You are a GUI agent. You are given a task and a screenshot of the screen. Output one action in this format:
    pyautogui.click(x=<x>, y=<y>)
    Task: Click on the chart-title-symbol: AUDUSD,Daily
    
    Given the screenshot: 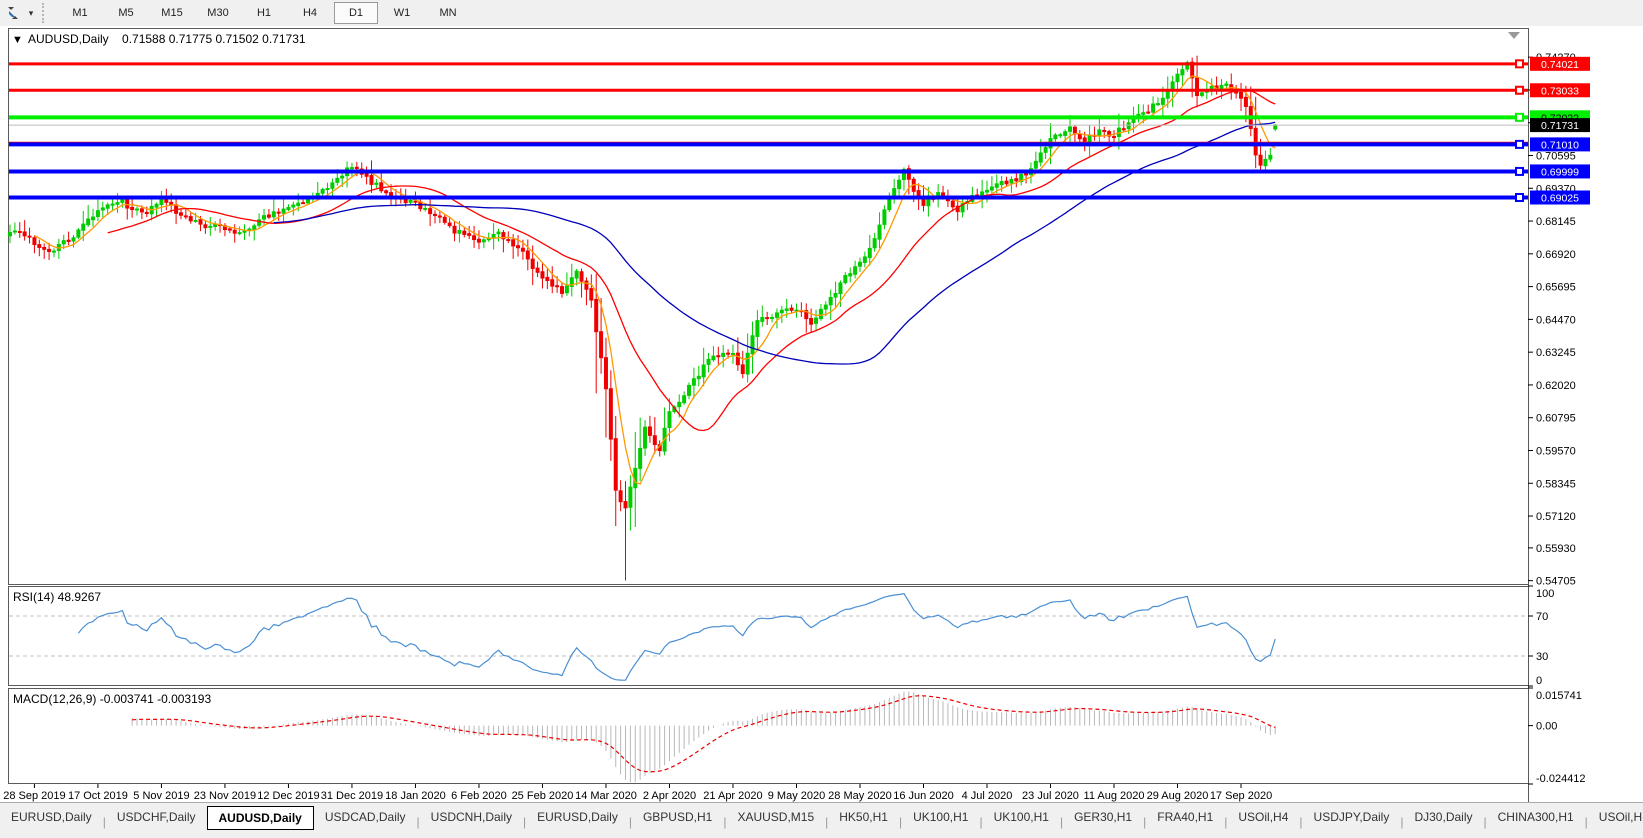 What is the action you would take?
    pyautogui.click(x=68, y=39)
    